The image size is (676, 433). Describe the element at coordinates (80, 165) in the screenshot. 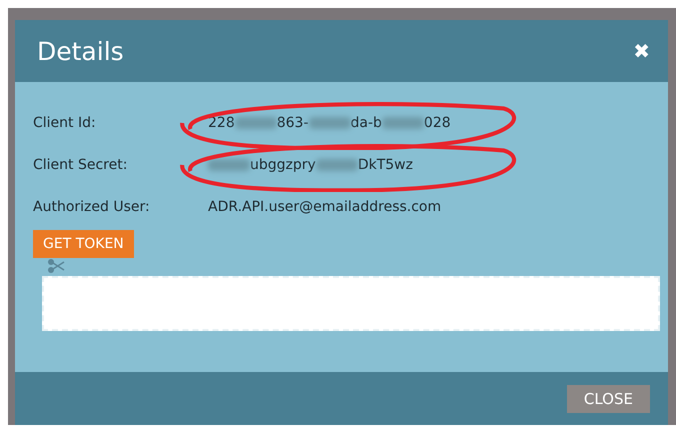

I see `field-label: Client Secret:` at that location.